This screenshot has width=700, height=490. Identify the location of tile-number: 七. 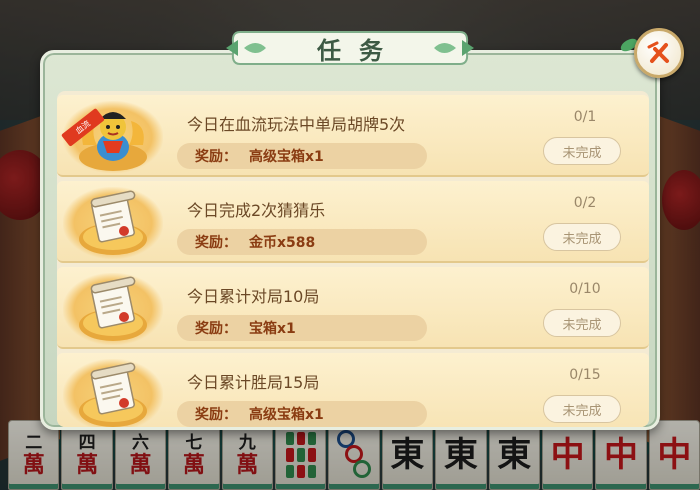
(194, 442).